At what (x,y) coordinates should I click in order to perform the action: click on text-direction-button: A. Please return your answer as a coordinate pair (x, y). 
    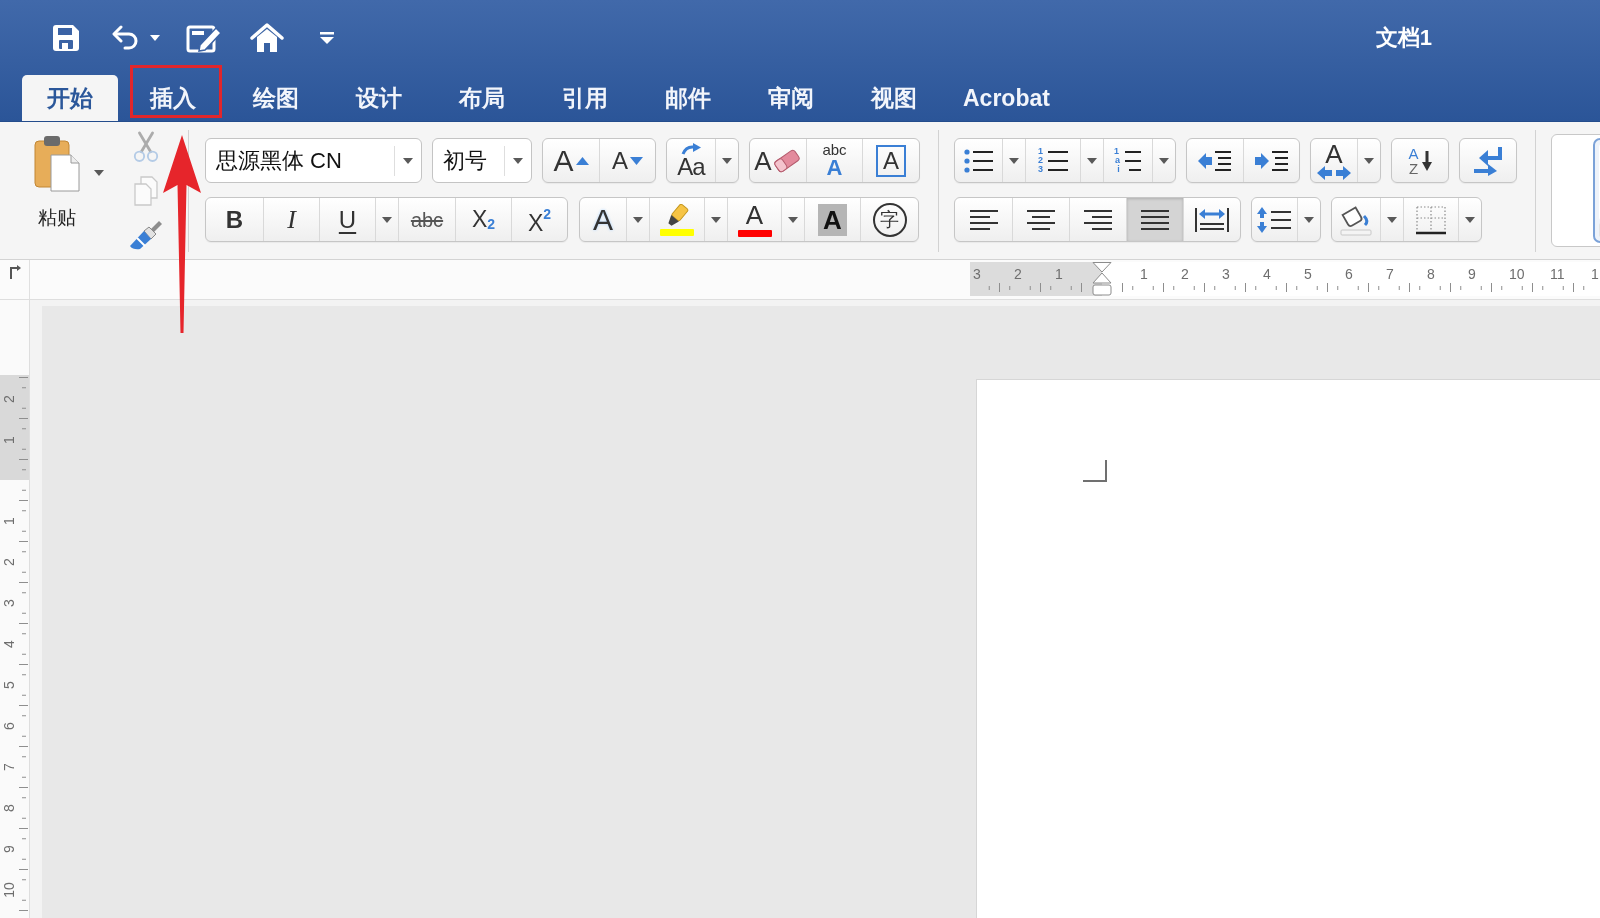
    Looking at the image, I should click on (1334, 160).